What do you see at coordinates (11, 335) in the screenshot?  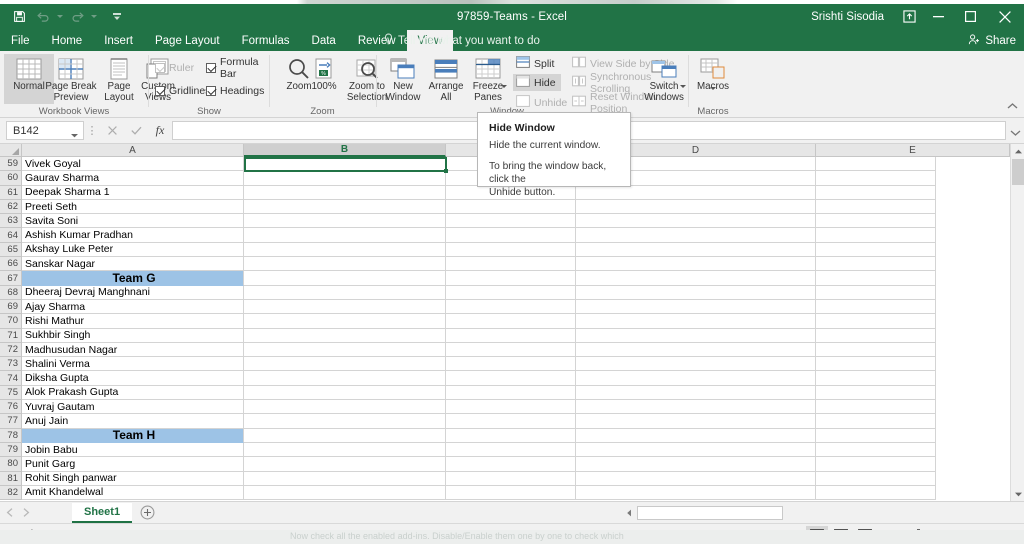 I see `row-header: 71` at bounding box center [11, 335].